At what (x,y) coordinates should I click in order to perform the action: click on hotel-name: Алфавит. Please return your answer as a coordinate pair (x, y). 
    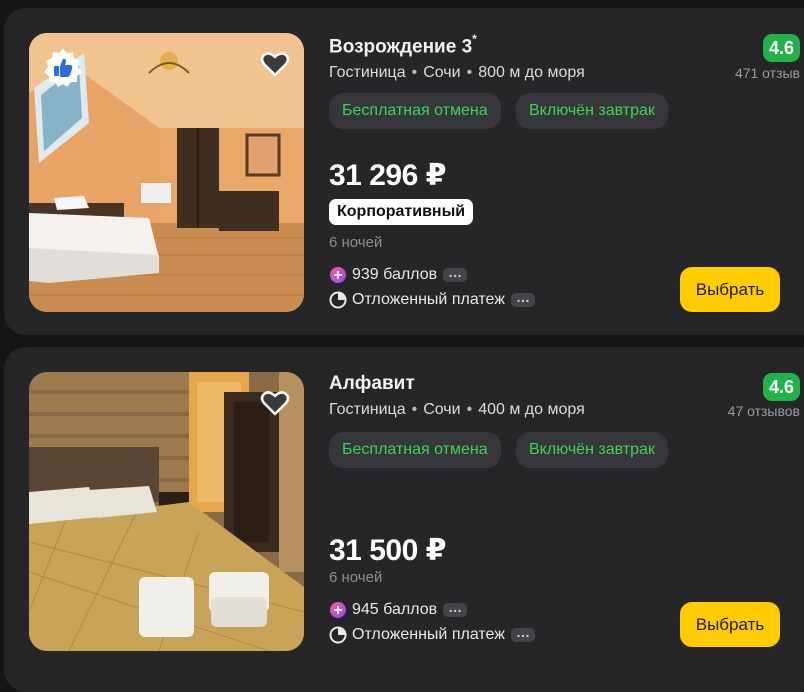
    Looking at the image, I should click on (372, 384).